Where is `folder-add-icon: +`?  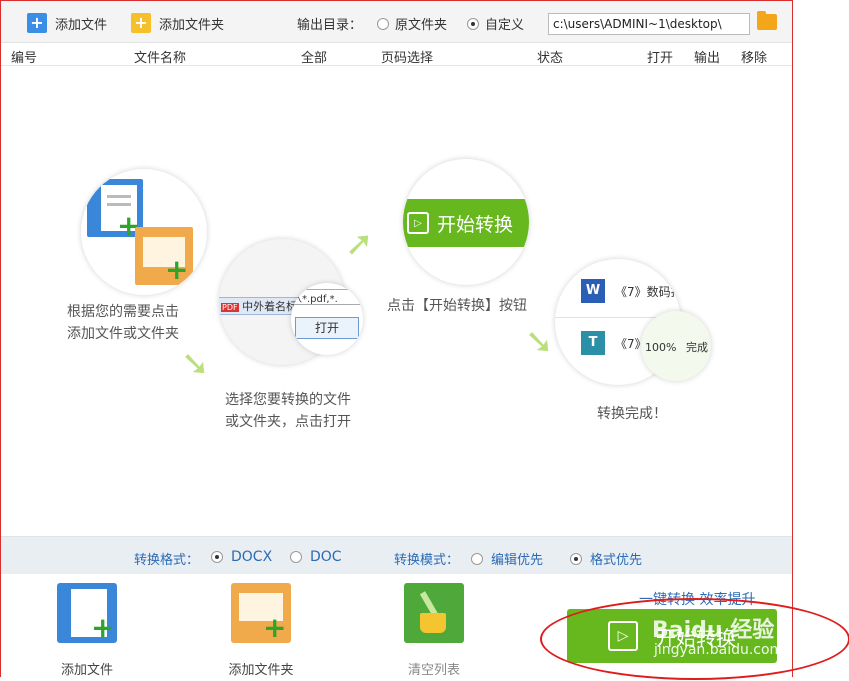 folder-add-icon: + is located at coordinates (164, 256).